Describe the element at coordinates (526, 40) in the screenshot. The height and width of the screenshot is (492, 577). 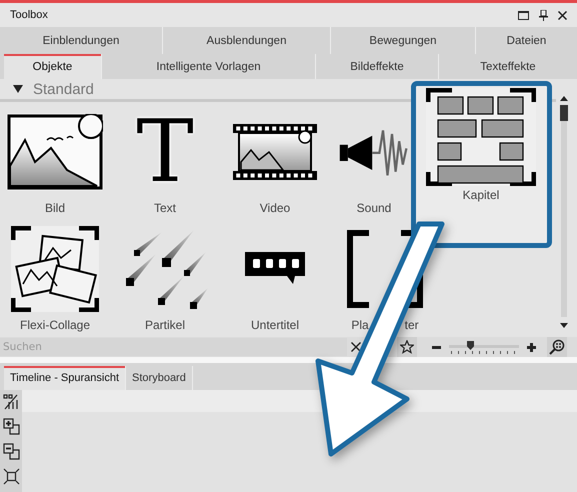
I see `tab: Dateien` at that location.